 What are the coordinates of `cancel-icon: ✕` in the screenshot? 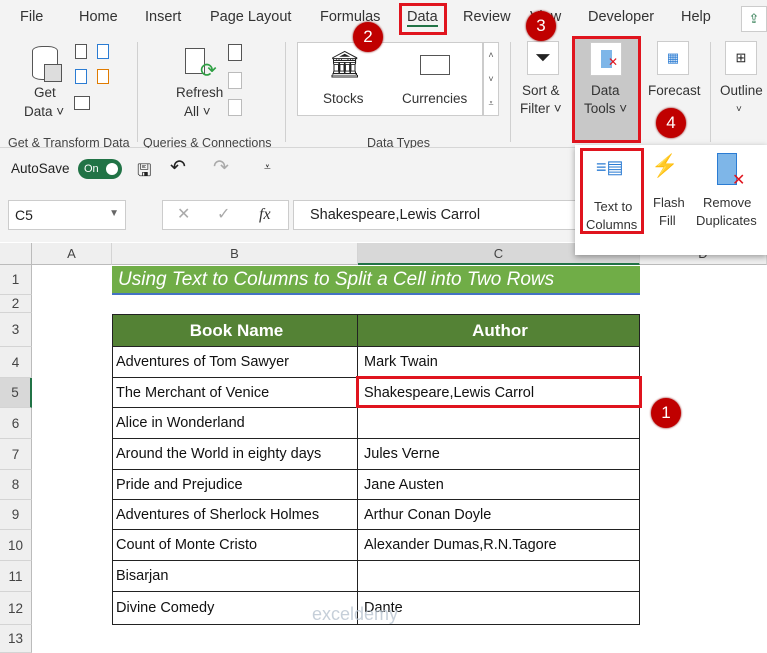 It's located at (183, 215).